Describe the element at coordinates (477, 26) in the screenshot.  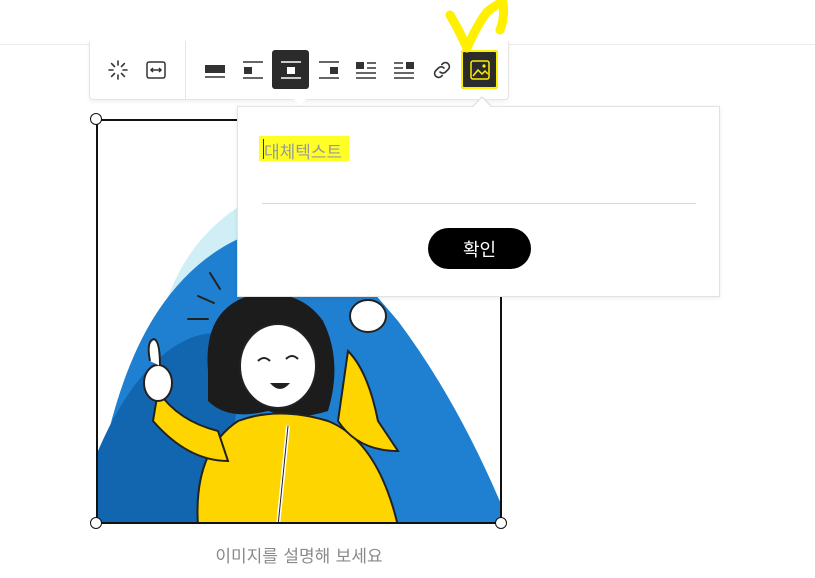
I see `highlight-scribble-icon` at that location.